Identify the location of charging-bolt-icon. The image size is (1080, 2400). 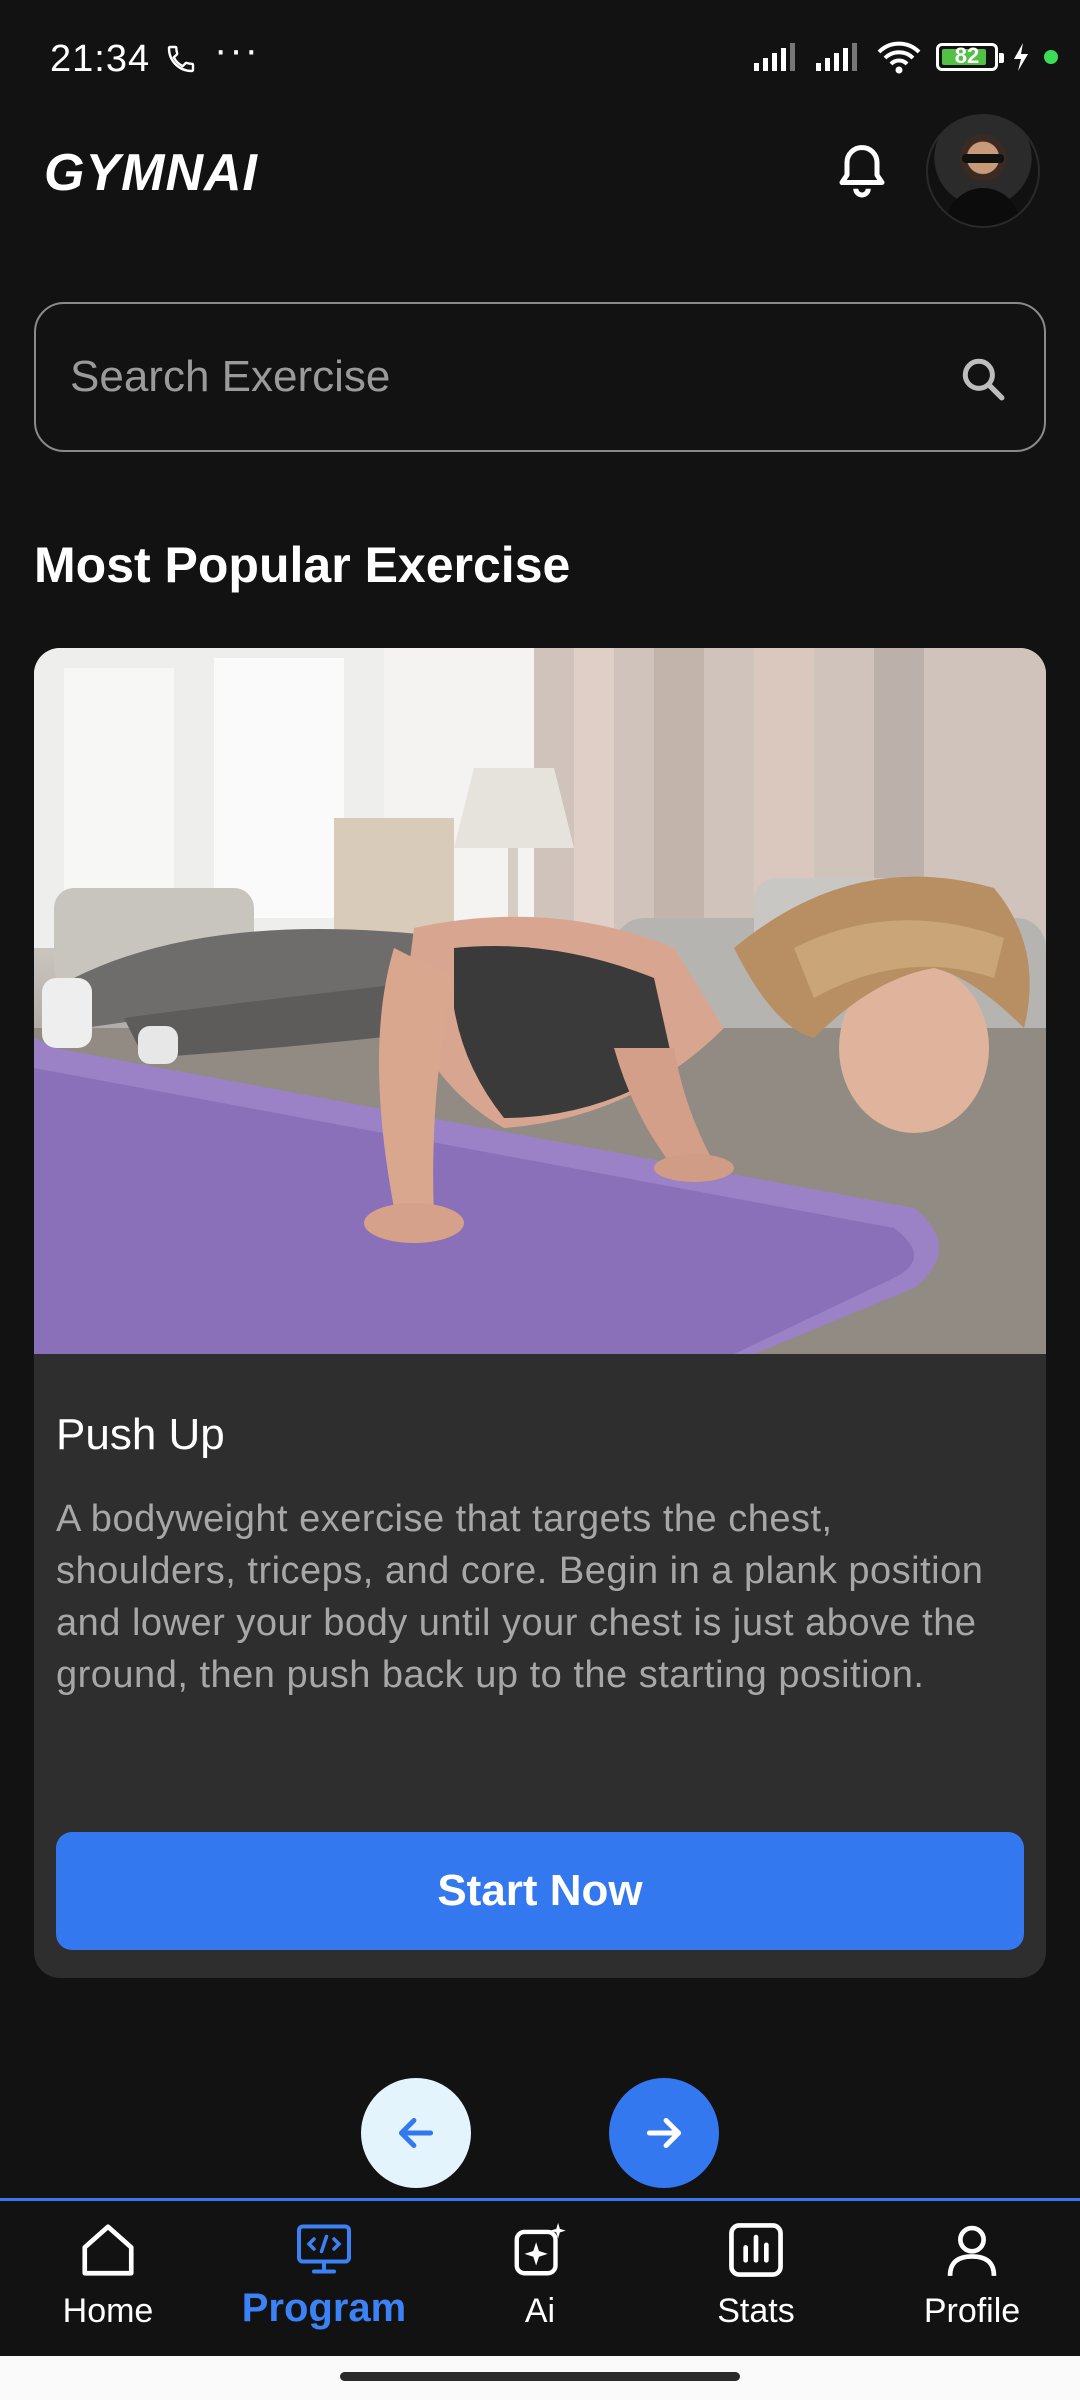
(1021, 57).